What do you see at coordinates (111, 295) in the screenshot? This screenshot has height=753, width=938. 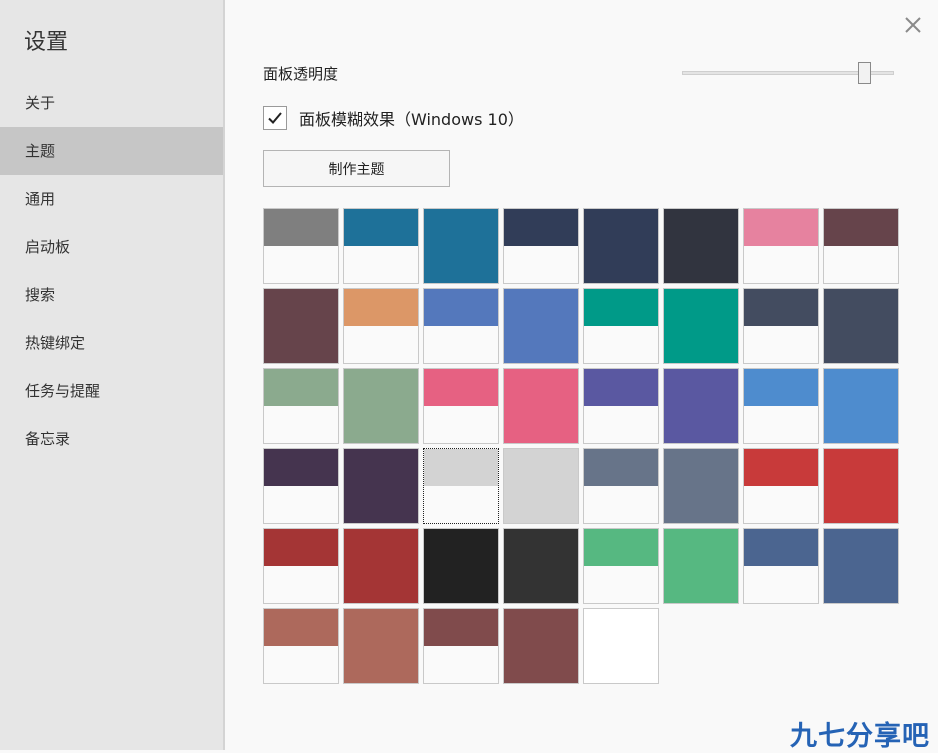 I see `sidebar-item-search: 搜索` at bounding box center [111, 295].